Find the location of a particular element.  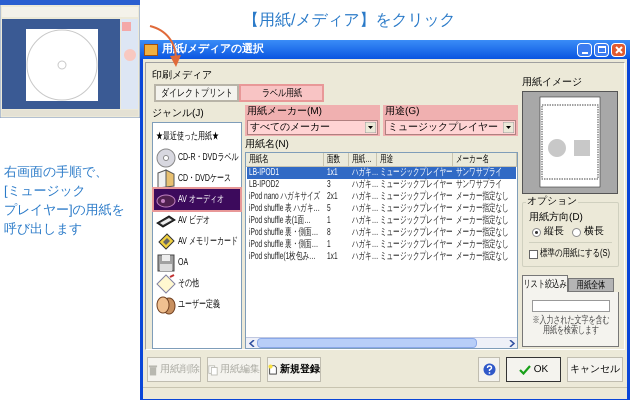

new-page-icon is located at coordinates (273, 369).